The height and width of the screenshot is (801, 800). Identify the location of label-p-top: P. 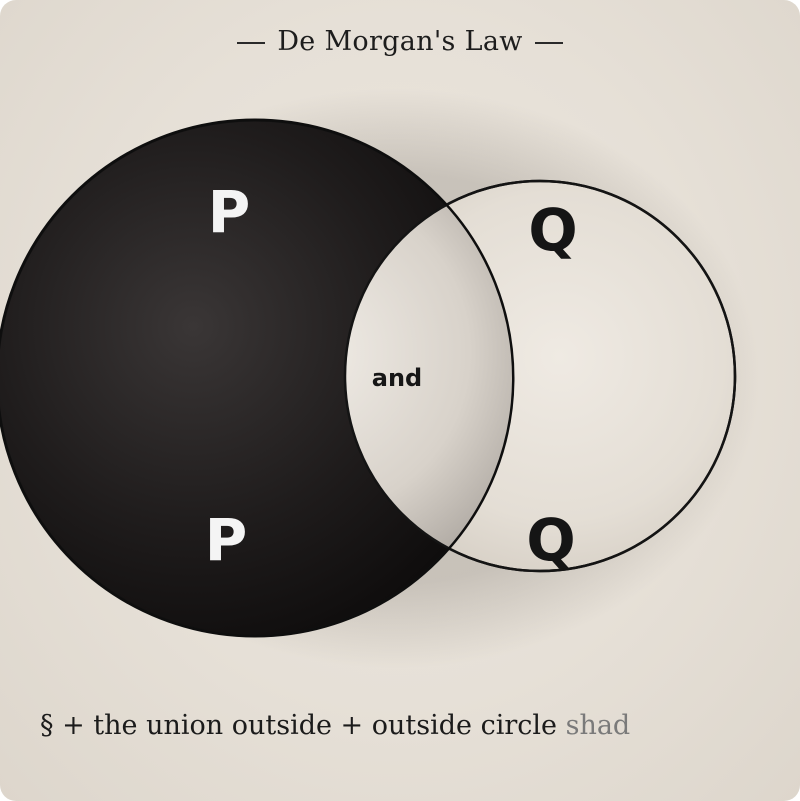
(229, 212).